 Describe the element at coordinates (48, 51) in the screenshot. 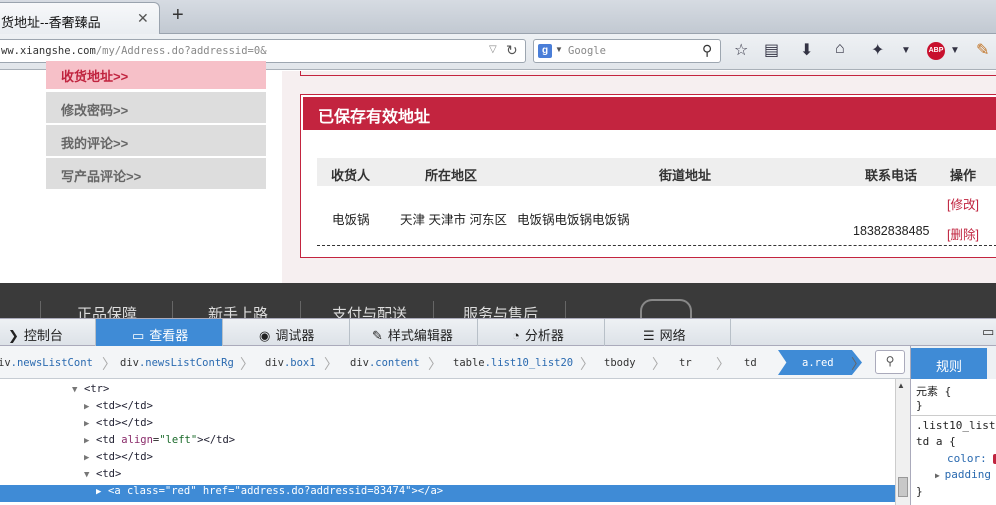

I see `url-host: ww.xiangshe.com` at that location.